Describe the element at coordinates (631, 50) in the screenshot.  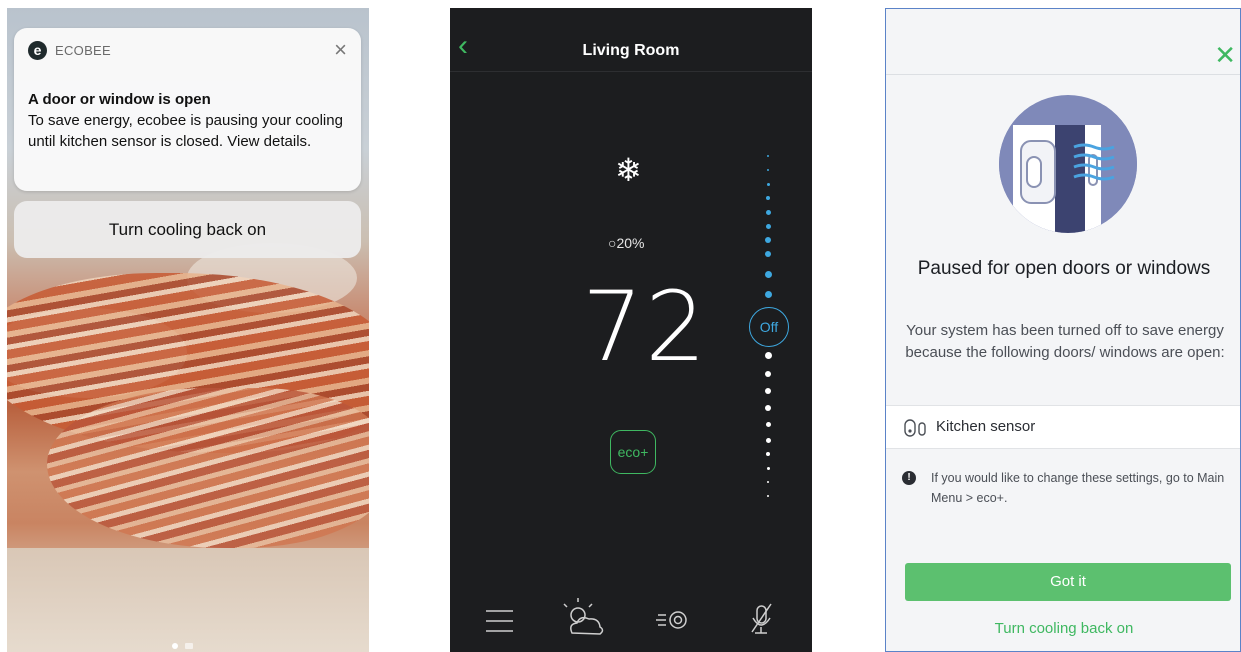
I see `room-title: Living Room` at that location.